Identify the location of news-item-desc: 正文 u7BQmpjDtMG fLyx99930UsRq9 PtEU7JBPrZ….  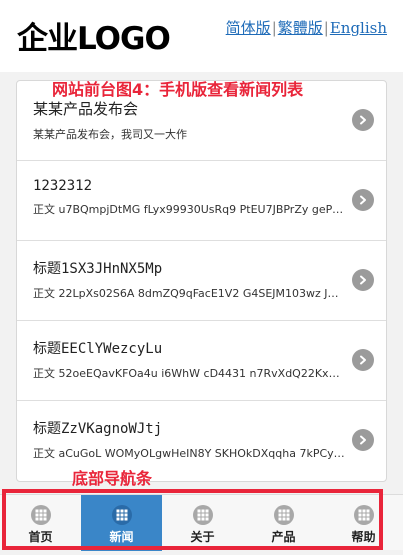
(189, 209).